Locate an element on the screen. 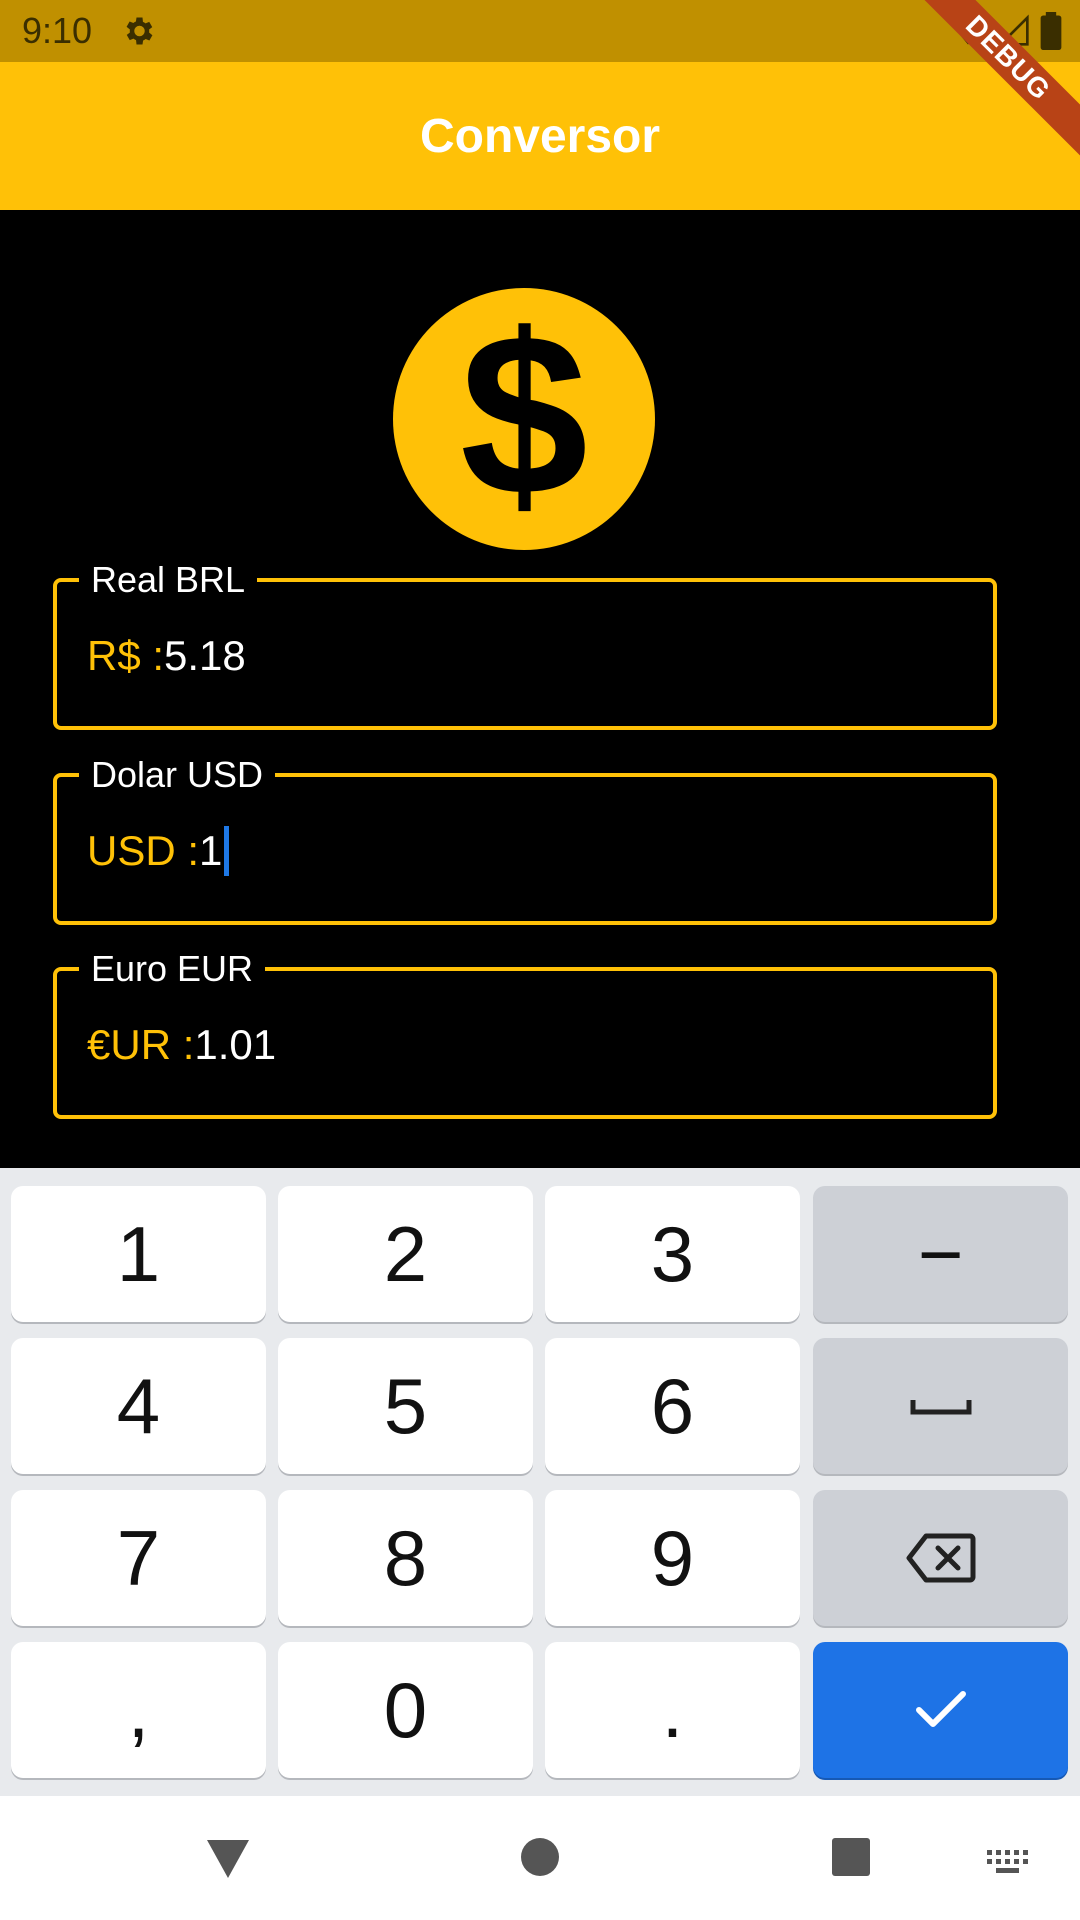 The image size is (1080, 1920). key-backspace is located at coordinates (940, 1558).